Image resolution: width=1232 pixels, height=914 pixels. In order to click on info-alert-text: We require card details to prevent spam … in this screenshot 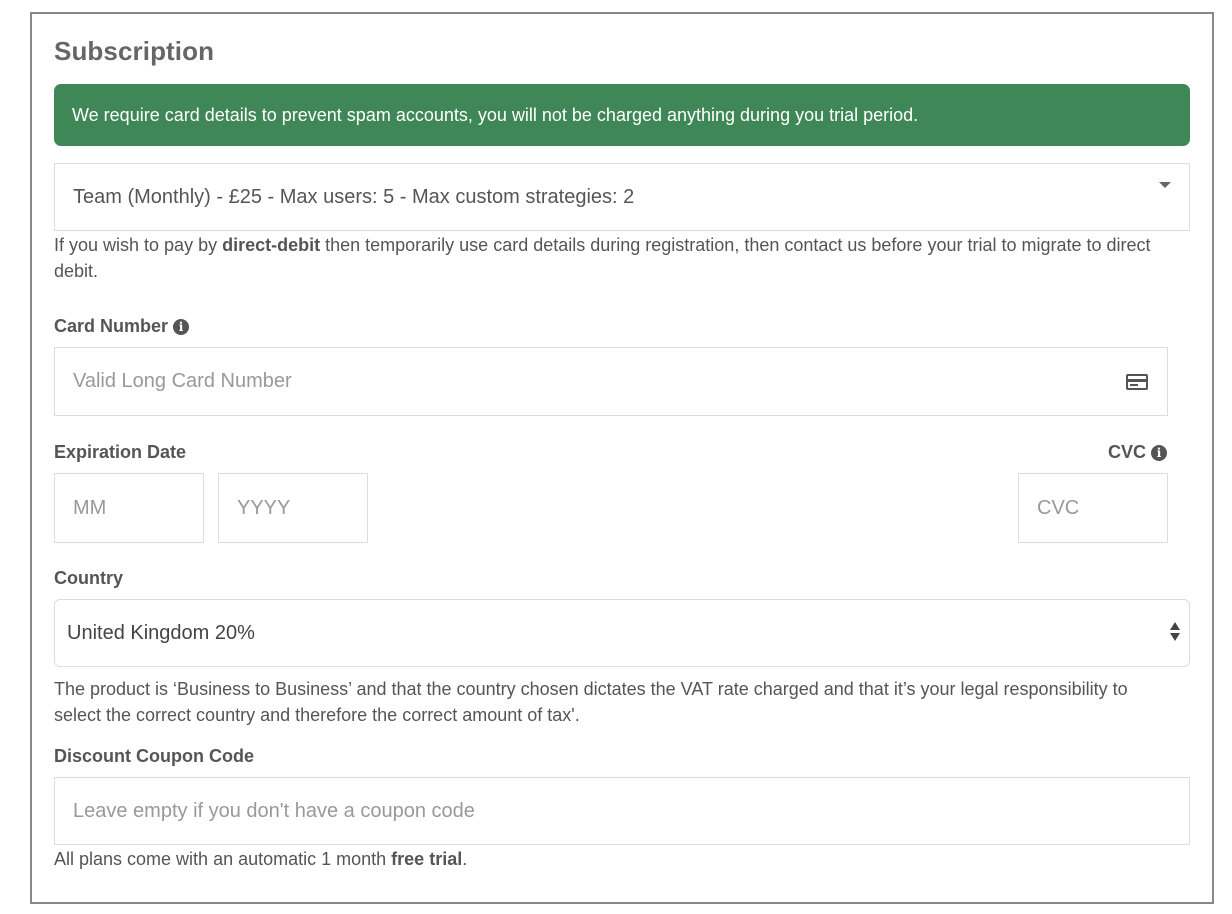, I will do `click(495, 114)`.